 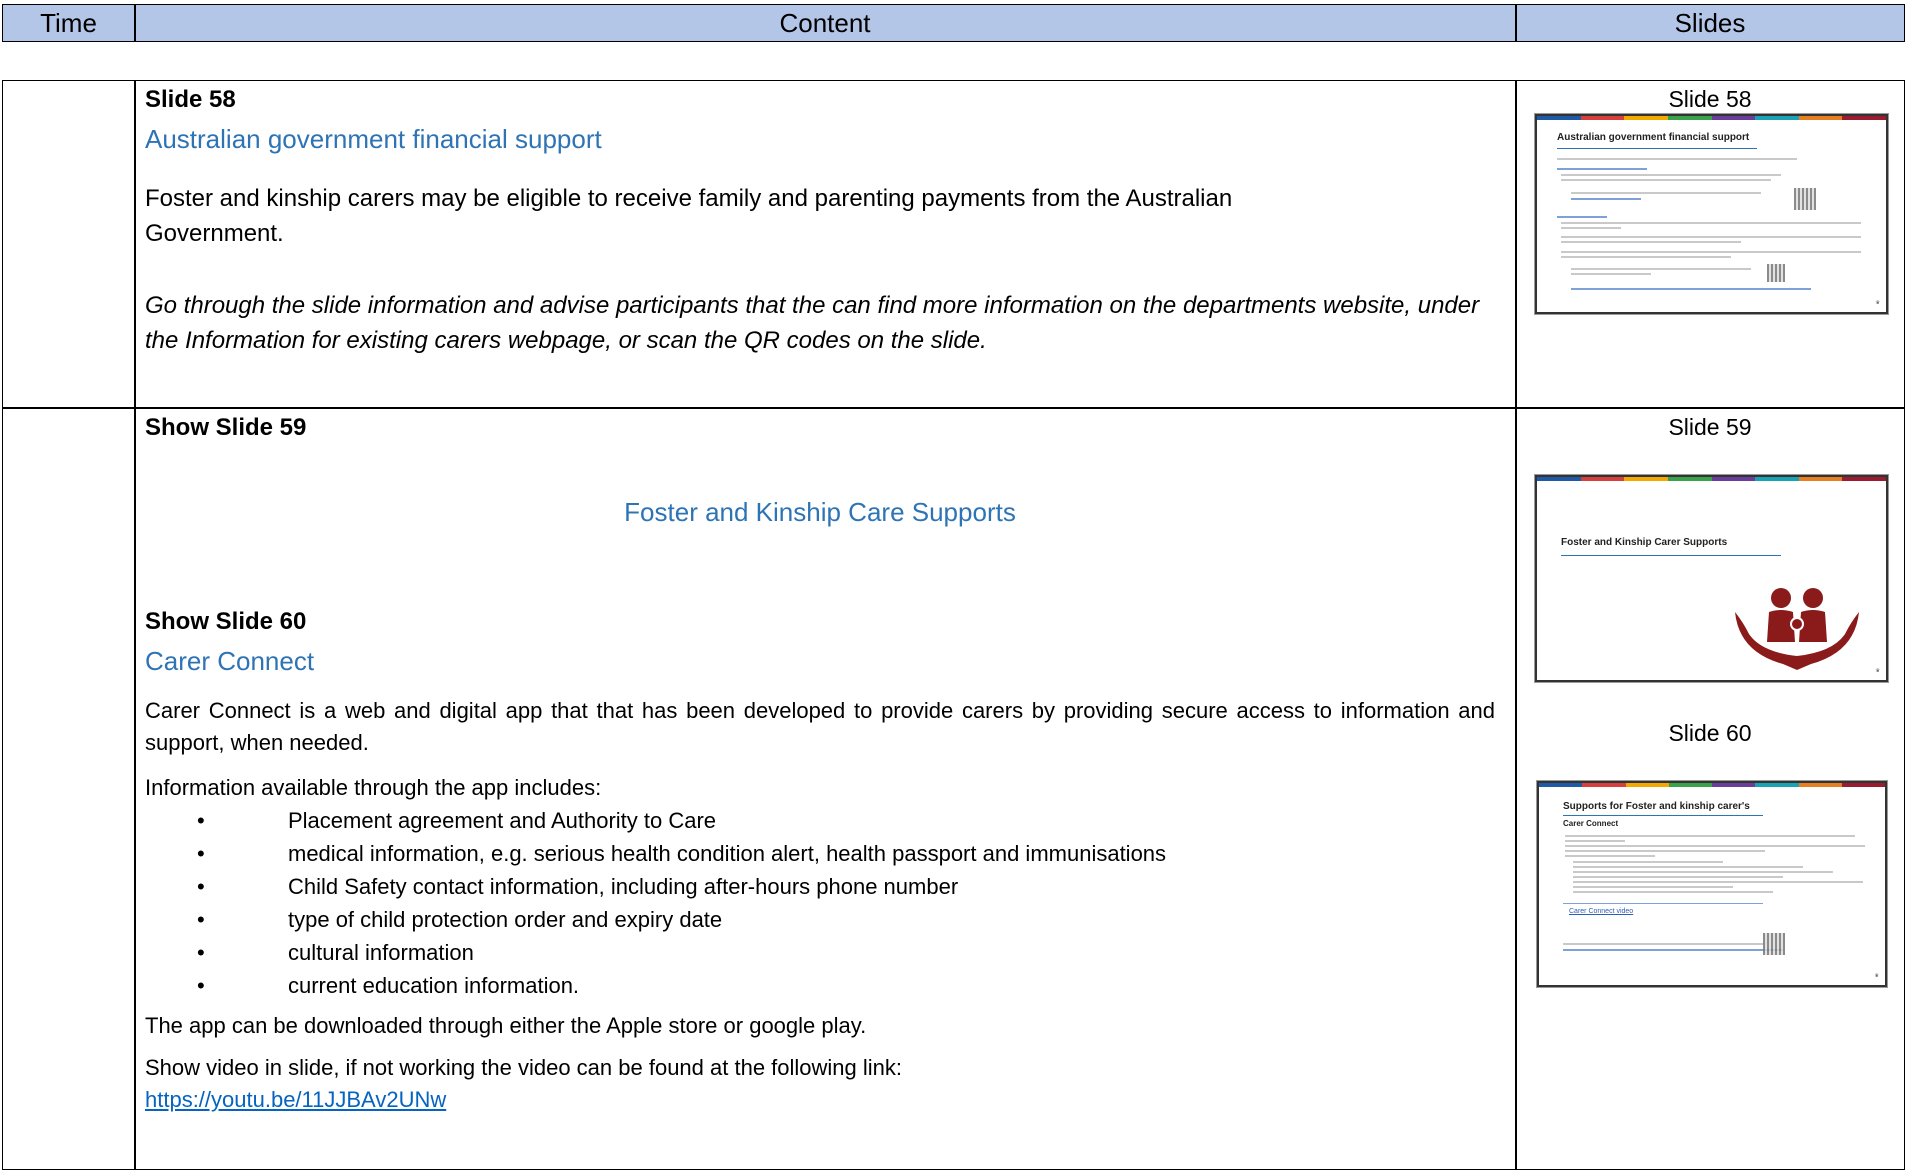 What do you see at coordinates (295, 1099) in the screenshot?
I see `video-link: https://youtu.be/11JJBAv2UNw` at bounding box center [295, 1099].